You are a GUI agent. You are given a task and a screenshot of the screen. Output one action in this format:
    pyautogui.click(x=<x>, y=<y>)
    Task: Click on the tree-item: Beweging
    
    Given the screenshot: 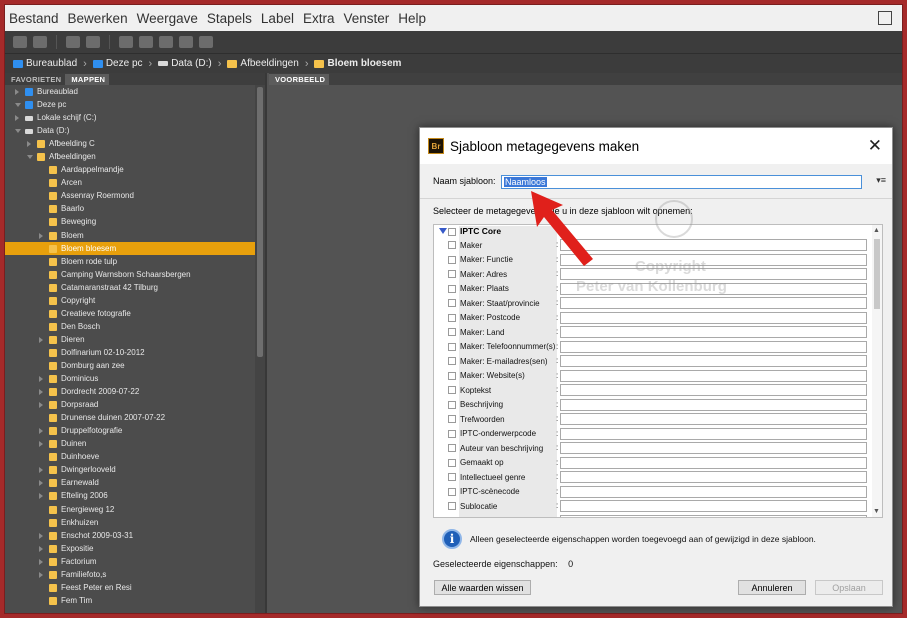 What is the action you would take?
    pyautogui.click(x=130, y=221)
    